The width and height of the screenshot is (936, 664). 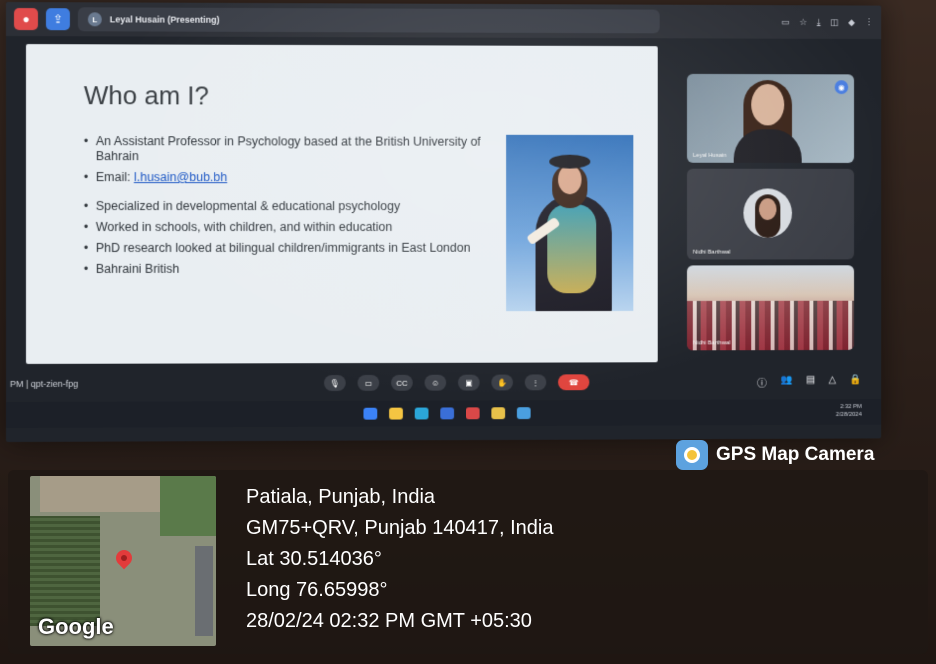 I want to click on explorer-icon, so click(x=396, y=413).